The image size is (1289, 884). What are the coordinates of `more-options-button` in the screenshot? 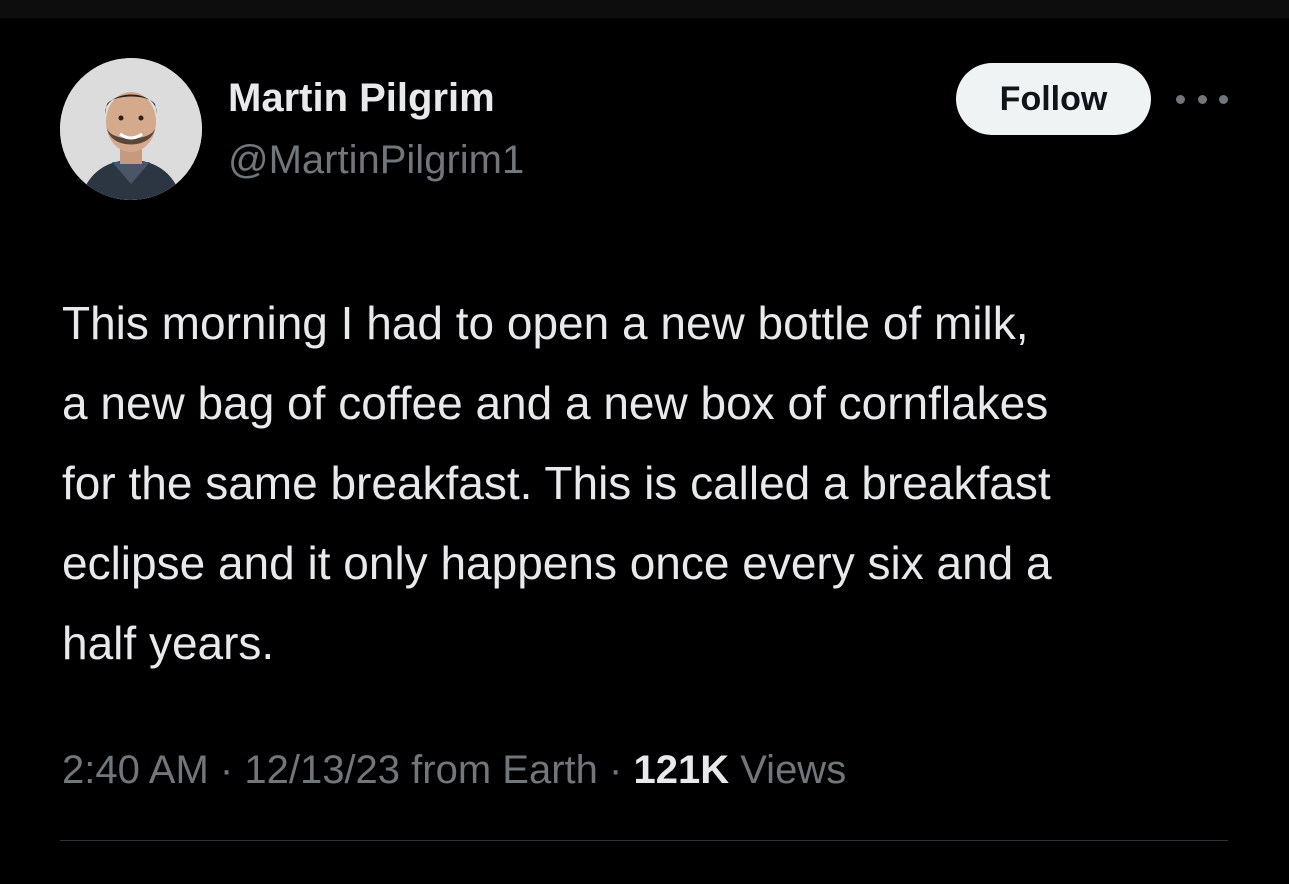 It's located at (1202, 99).